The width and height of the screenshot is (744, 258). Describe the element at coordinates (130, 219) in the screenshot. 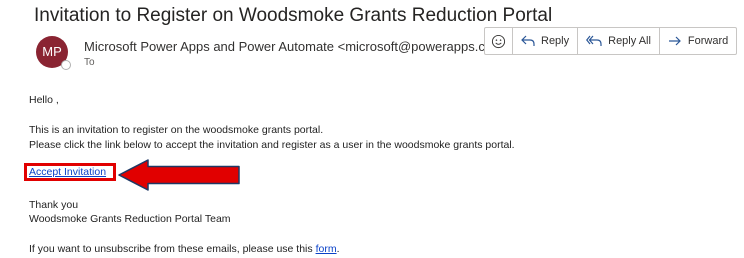

I see `team-signature: Woodsmoke Grants Reduction Portal Team` at that location.